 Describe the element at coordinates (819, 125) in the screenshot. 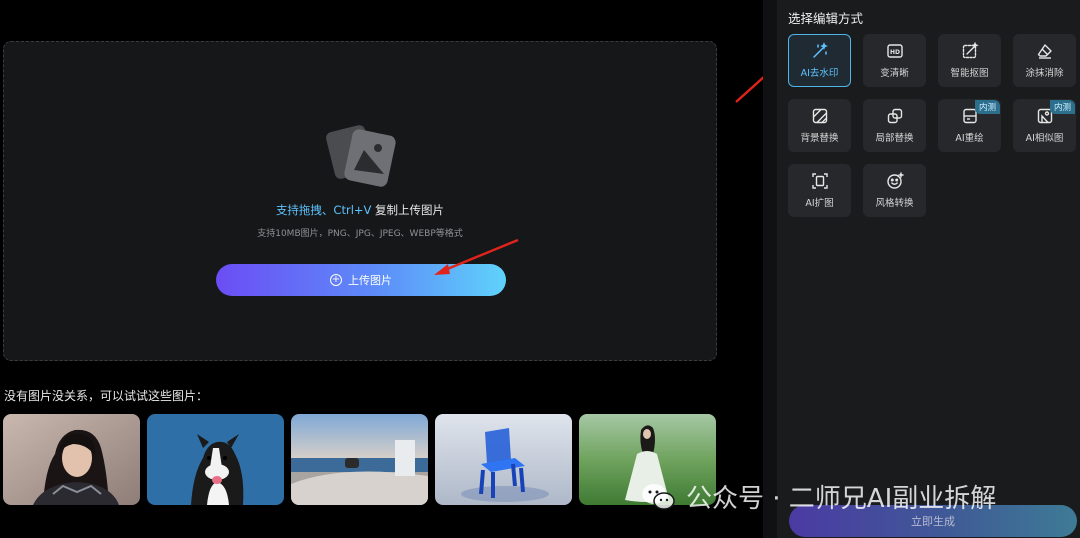

I see `tool-background-replace: 背景替换` at that location.